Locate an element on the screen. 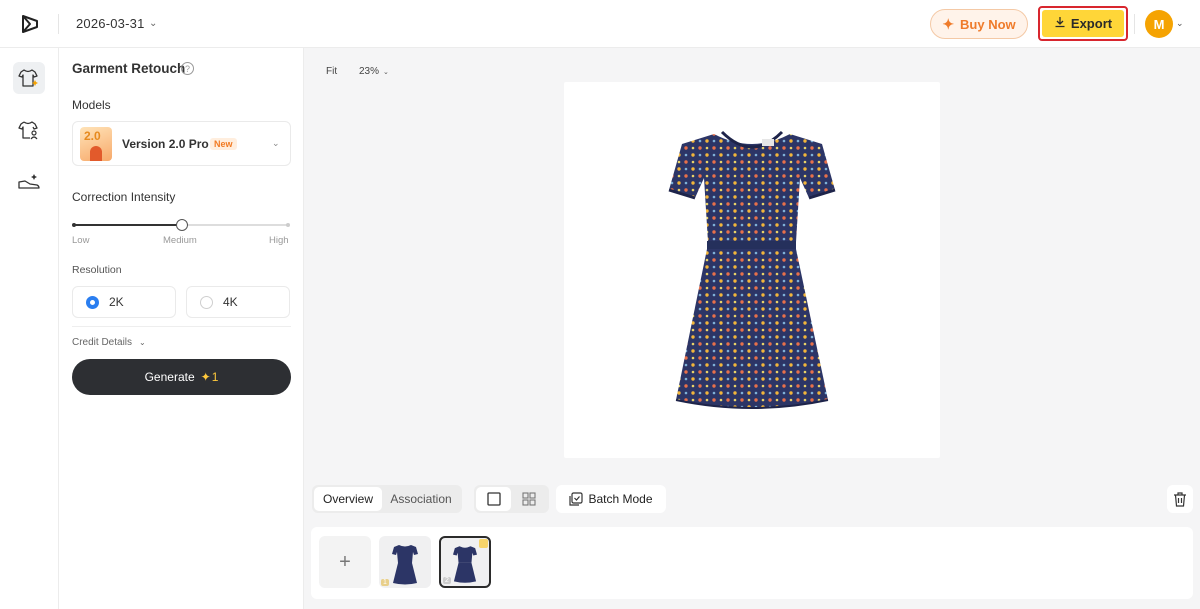 This screenshot has height=609, width=1200. app-logo-icon is located at coordinates (30, 24).